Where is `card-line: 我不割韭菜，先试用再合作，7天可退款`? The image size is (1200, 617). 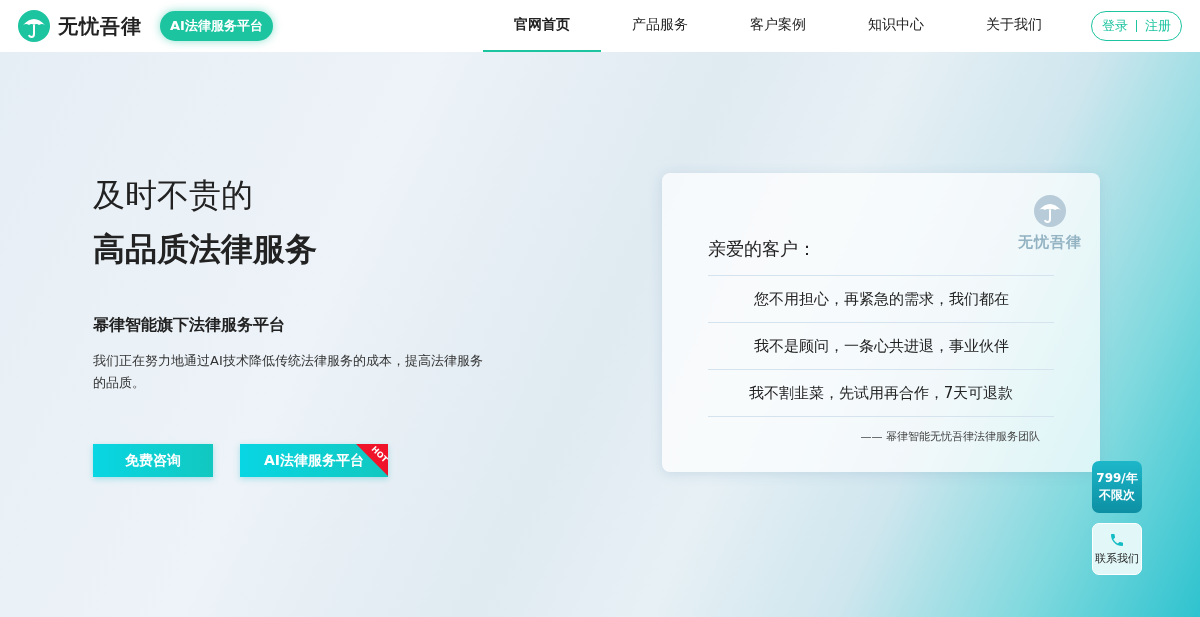 card-line: 我不割韭菜，先试用再合作，7天可退款 is located at coordinates (881, 392).